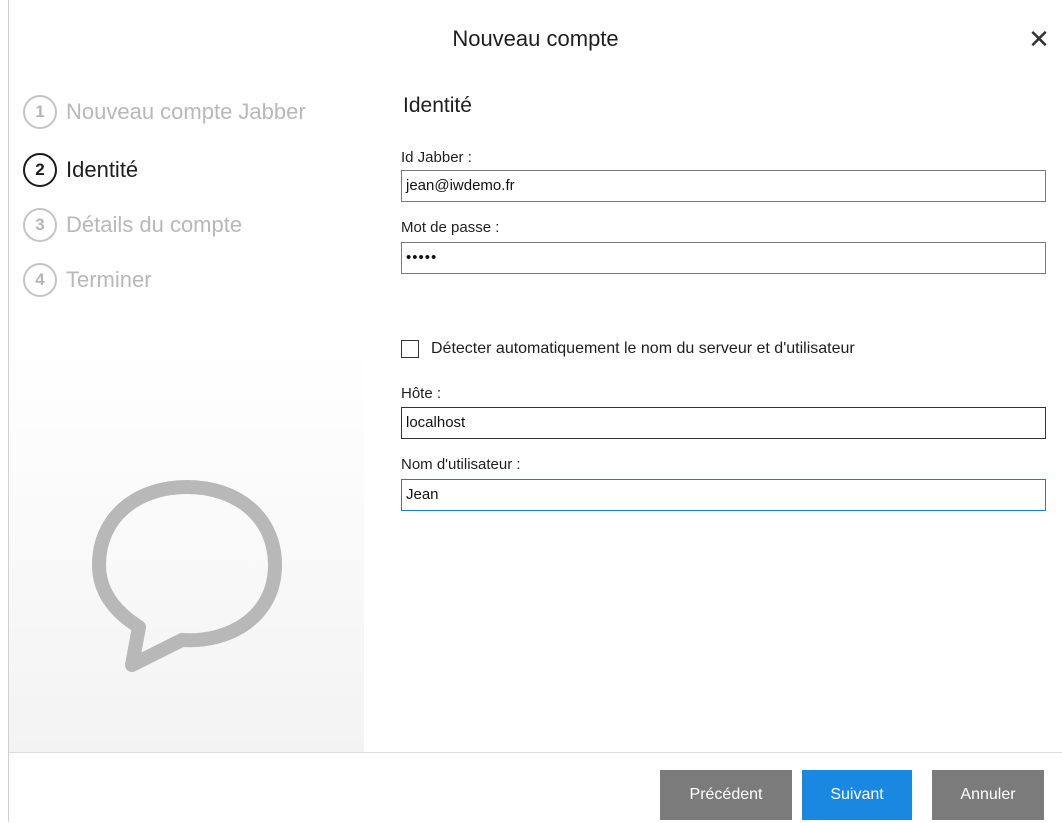 This screenshot has width=1062, height=823. I want to click on step-number: 1, so click(40, 112).